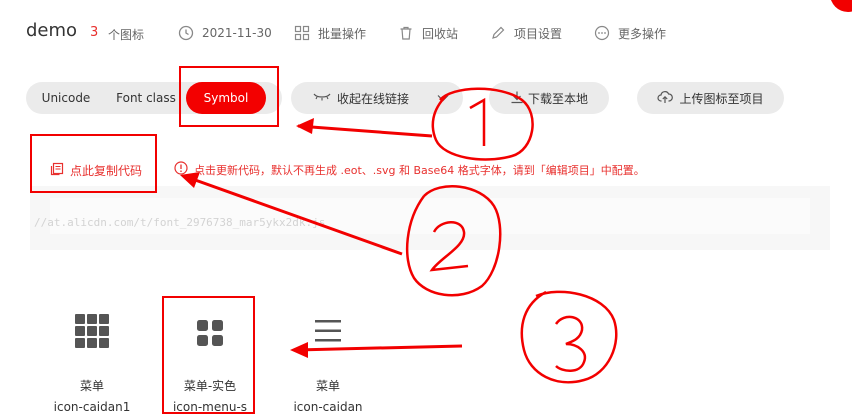  Describe the element at coordinates (181, 169) in the screenshot. I see `alert-icon` at that location.